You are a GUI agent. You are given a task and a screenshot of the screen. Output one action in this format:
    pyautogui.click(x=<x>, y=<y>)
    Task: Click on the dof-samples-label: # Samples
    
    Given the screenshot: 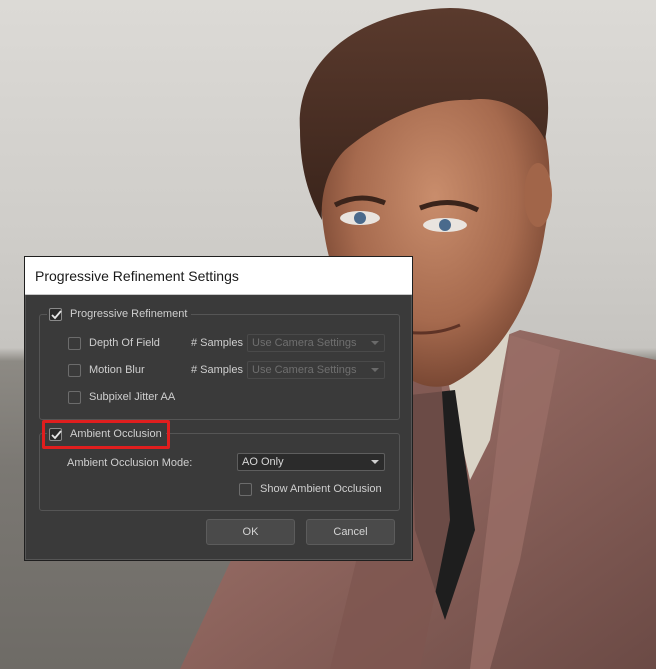 What is the action you would take?
    pyautogui.click(x=217, y=343)
    